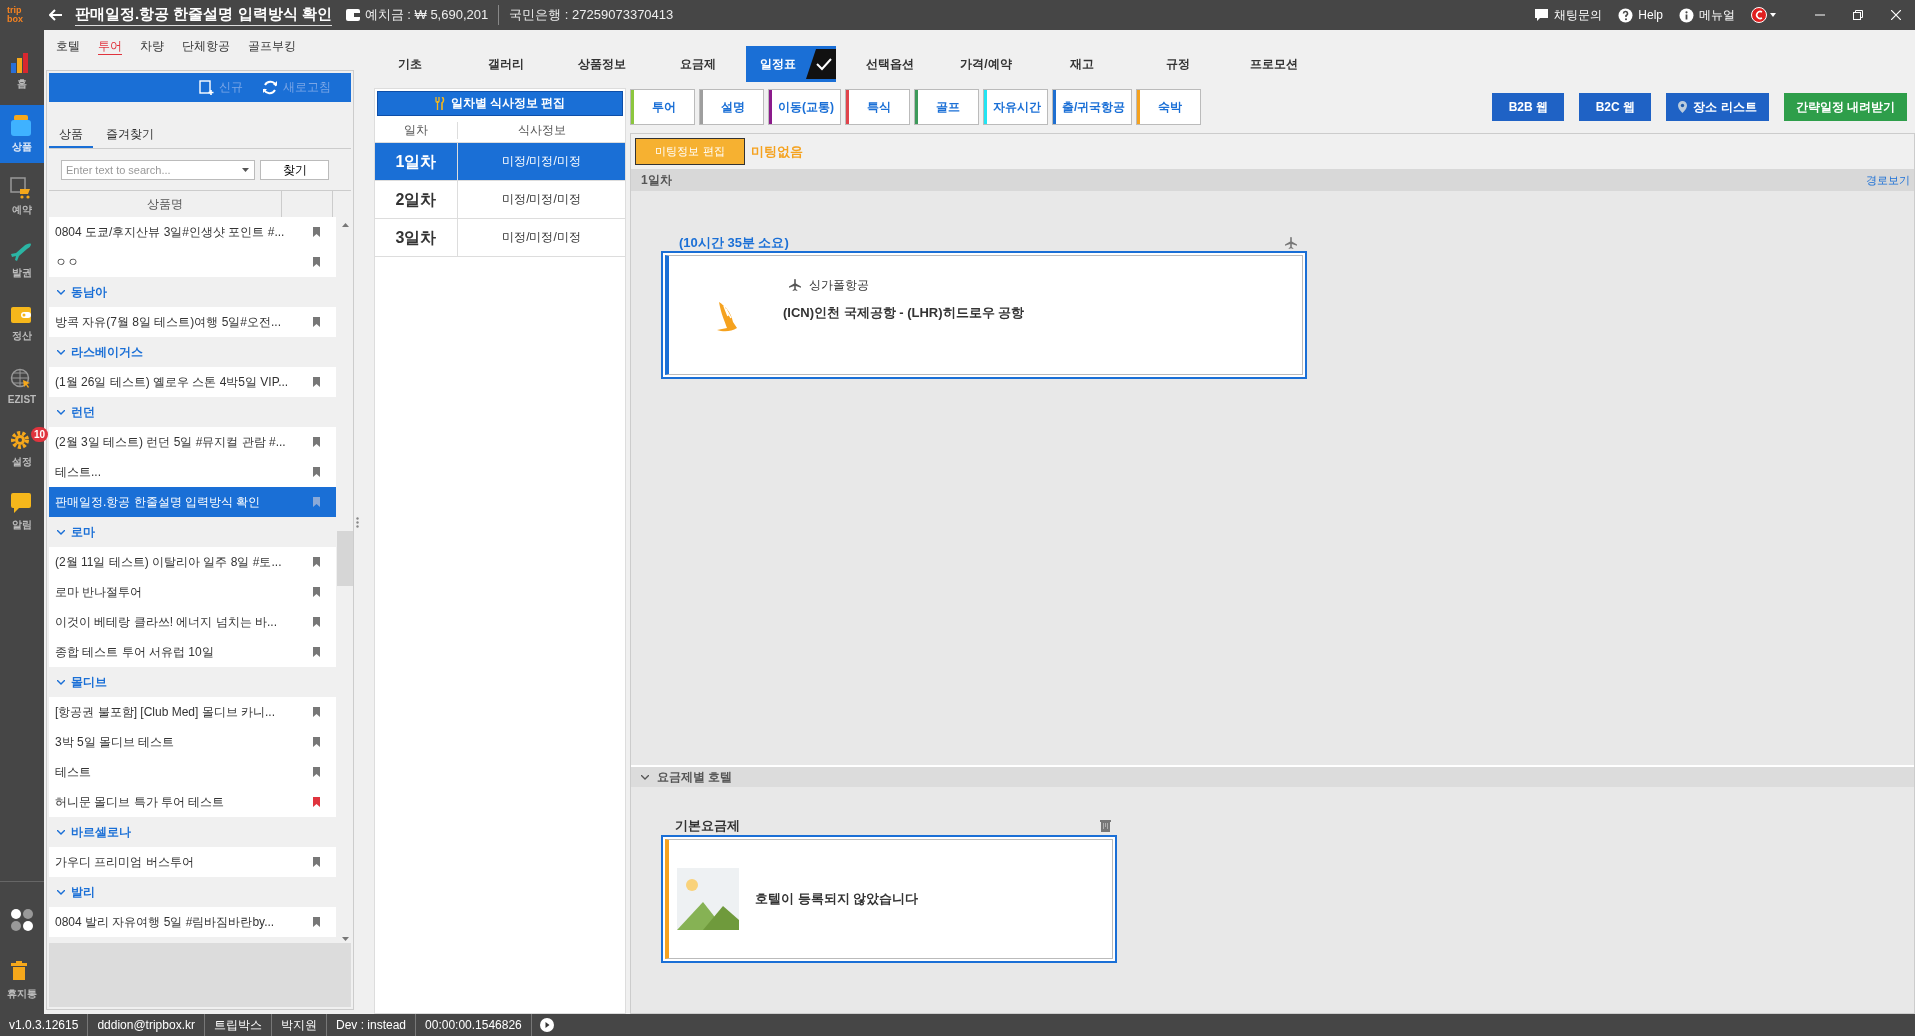 This screenshot has width=1915, height=1036. What do you see at coordinates (1896, 15) in the screenshot?
I see `close-icon` at bounding box center [1896, 15].